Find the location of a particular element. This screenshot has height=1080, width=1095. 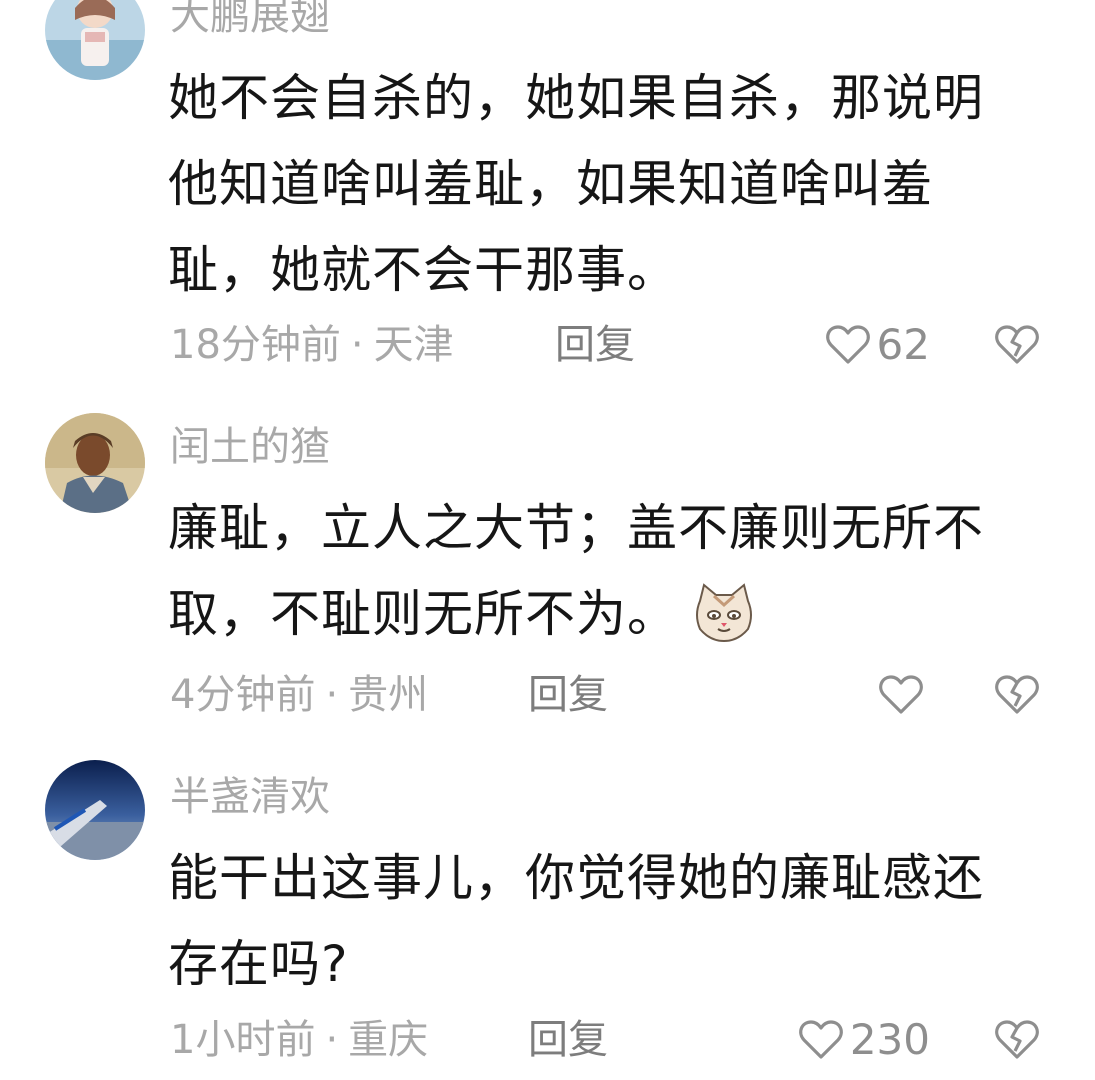

comment-time: 4分钟前 is located at coordinates (243, 695).